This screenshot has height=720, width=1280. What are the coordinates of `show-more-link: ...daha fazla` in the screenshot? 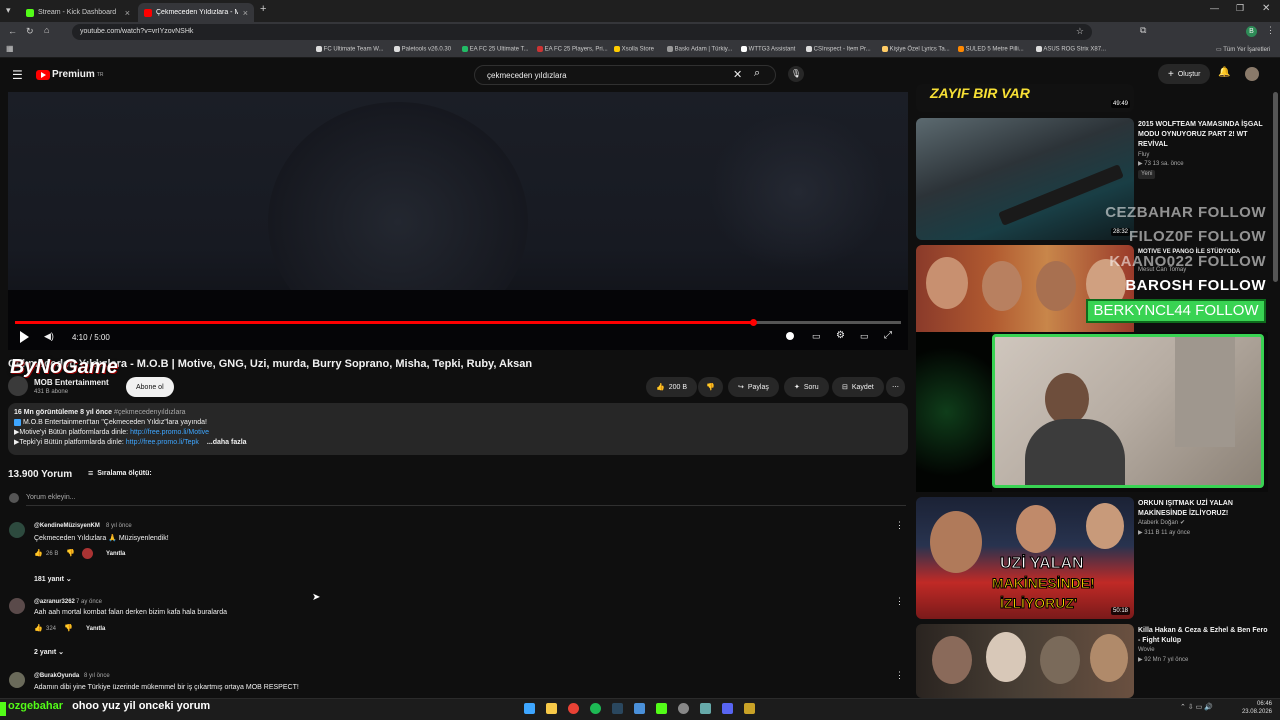 It's located at (227, 442).